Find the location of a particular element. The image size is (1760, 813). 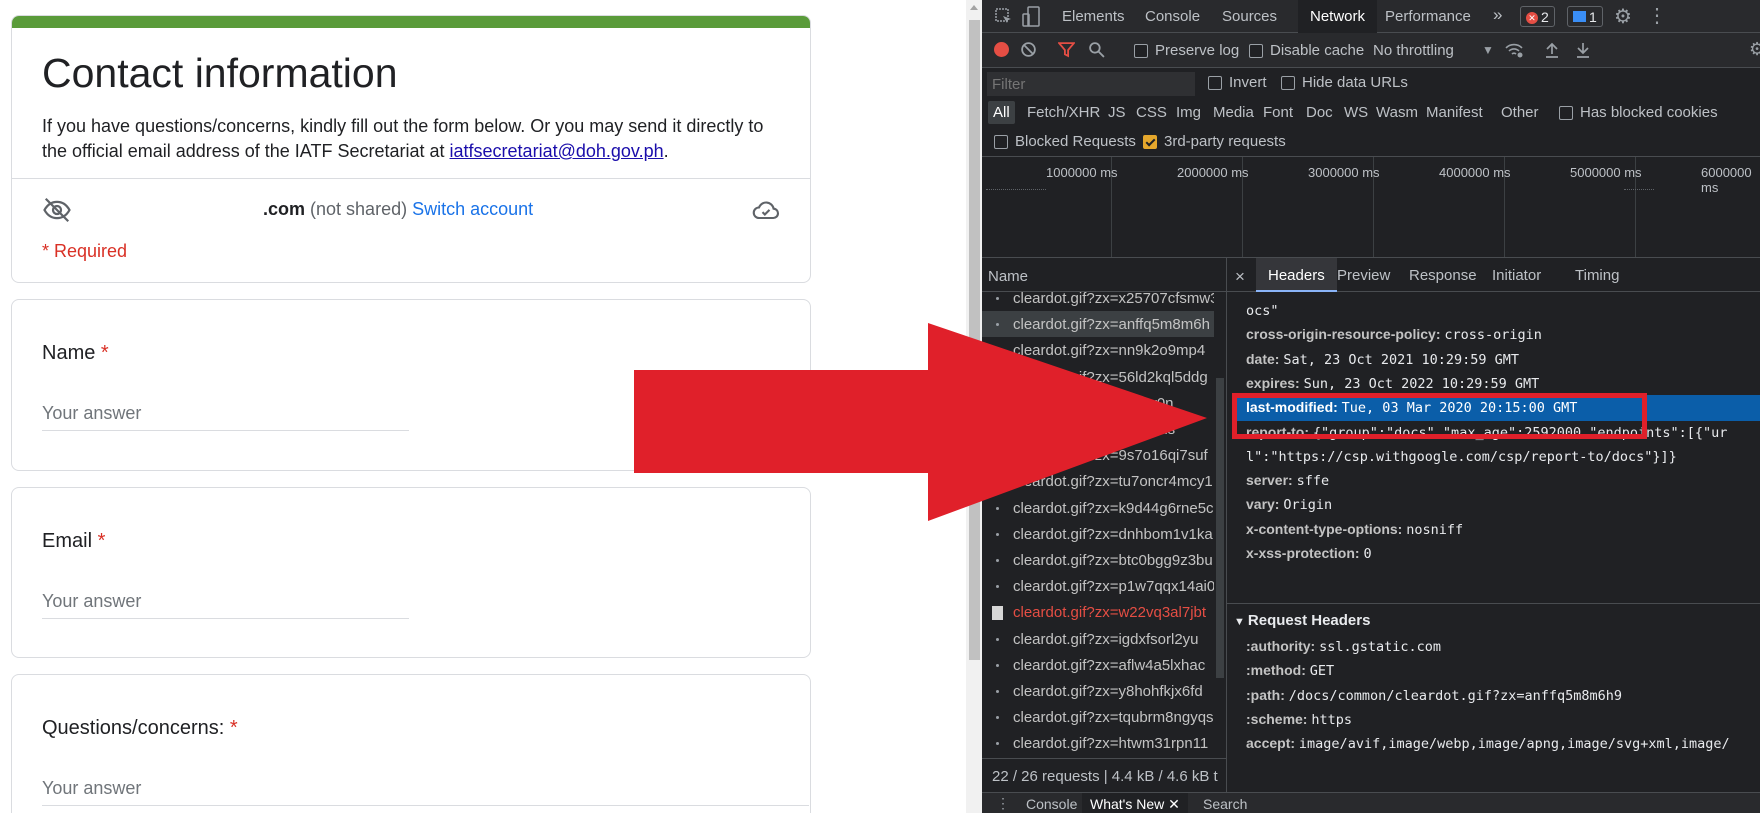

settings-gear-icon: ⚙ is located at coordinates (1623, 16).